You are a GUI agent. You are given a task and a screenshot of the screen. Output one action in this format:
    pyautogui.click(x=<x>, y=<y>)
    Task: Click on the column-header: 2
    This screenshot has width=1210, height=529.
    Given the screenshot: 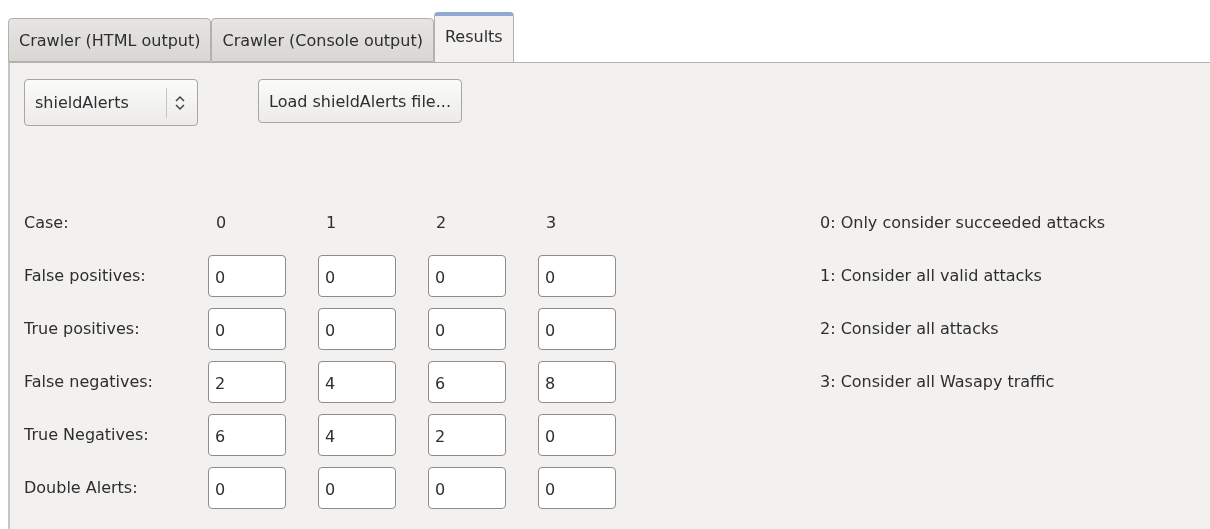 What is the action you would take?
    pyautogui.click(x=441, y=222)
    